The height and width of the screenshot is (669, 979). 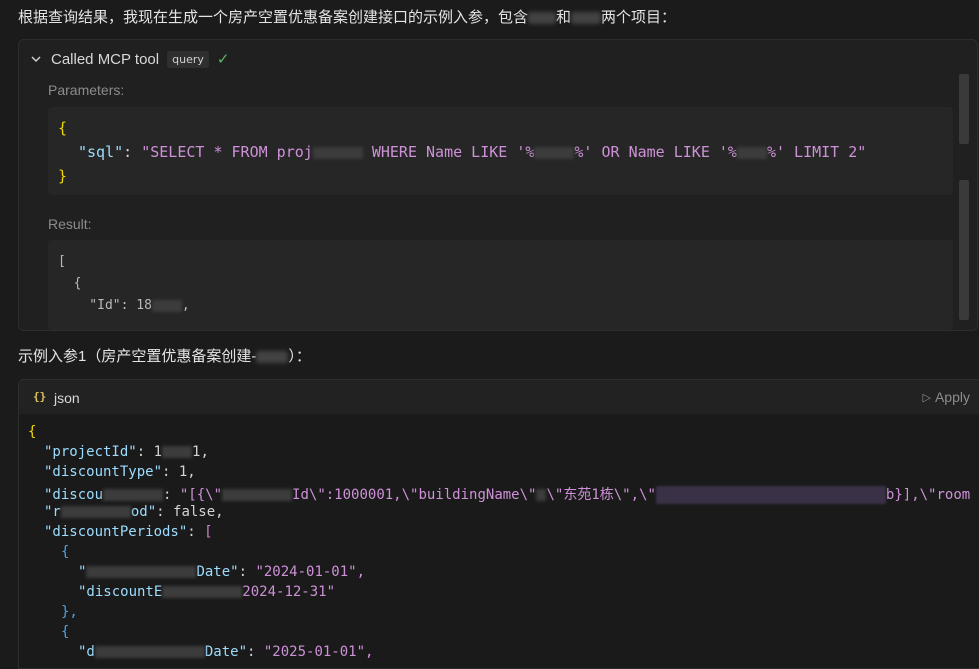 I want to click on code-line: " Date": "2024-01-01",, so click(x=222, y=572).